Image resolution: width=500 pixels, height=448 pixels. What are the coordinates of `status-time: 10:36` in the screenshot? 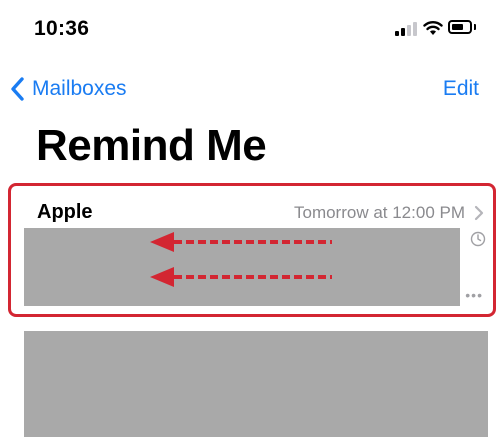 It's located at (62, 28).